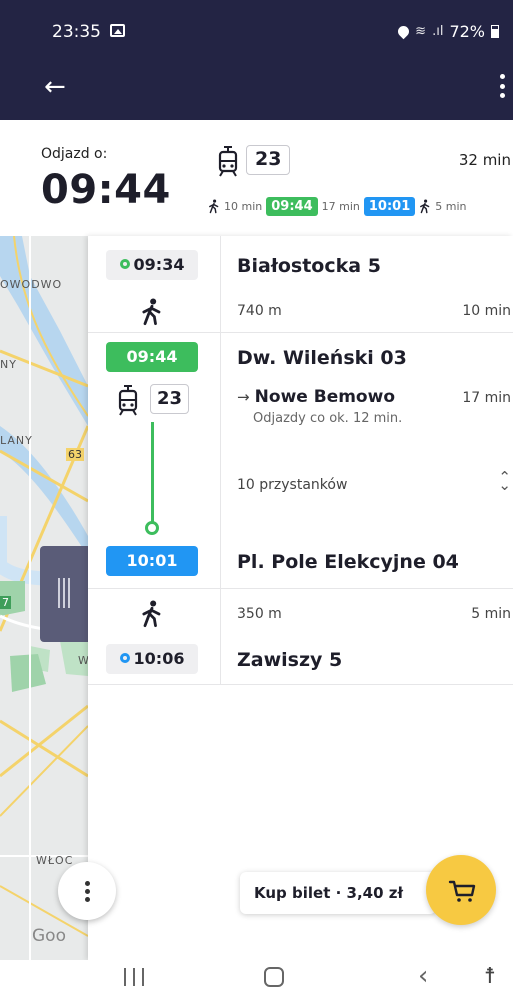 The height and width of the screenshot is (994, 513). I want to click on map-label: LANY, so click(16, 440).